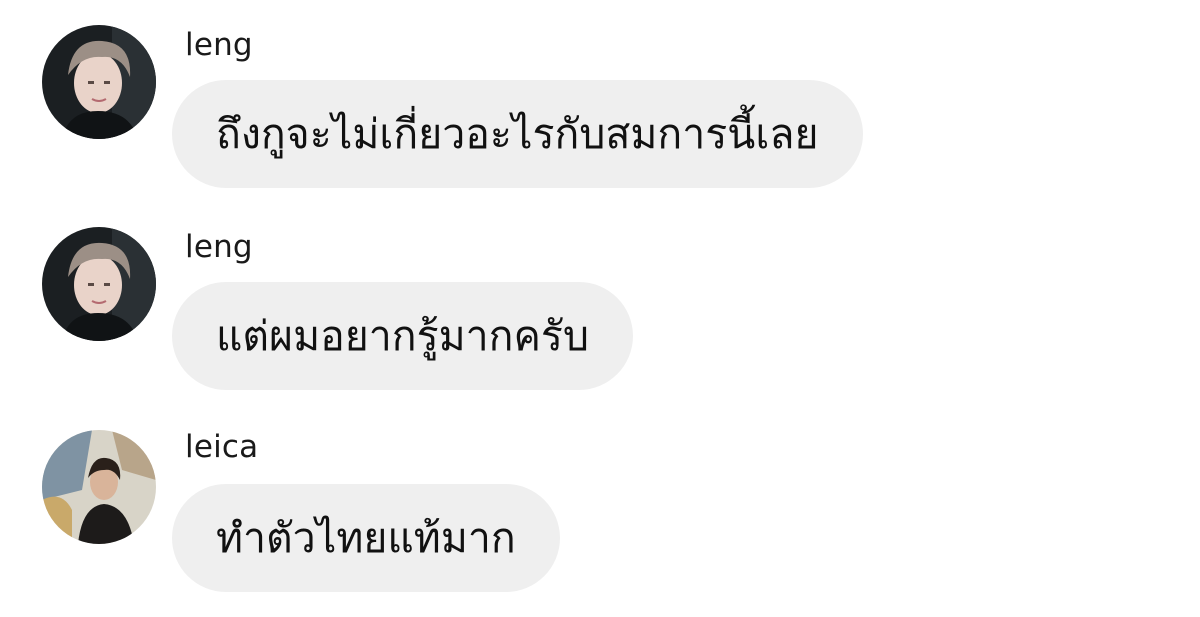 The width and height of the screenshot is (1200, 617). I want to click on message-bubble: ทำตัวไทยแท้มาก, so click(366, 538).